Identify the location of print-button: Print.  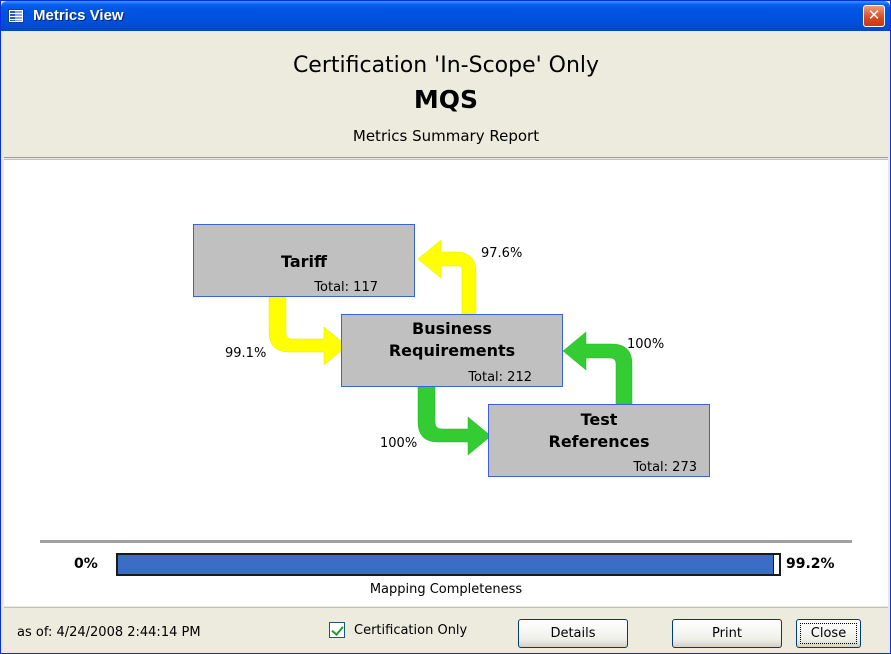
(727, 633).